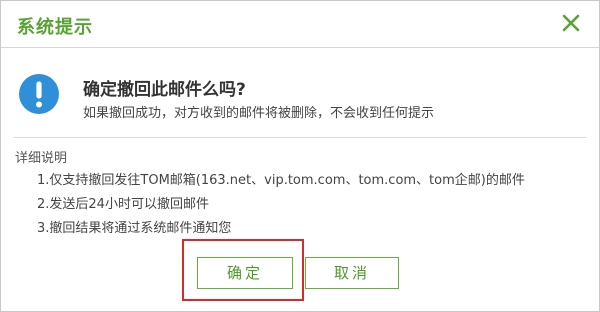  What do you see at coordinates (300, 137) in the screenshot?
I see `divider` at bounding box center [300, 137].